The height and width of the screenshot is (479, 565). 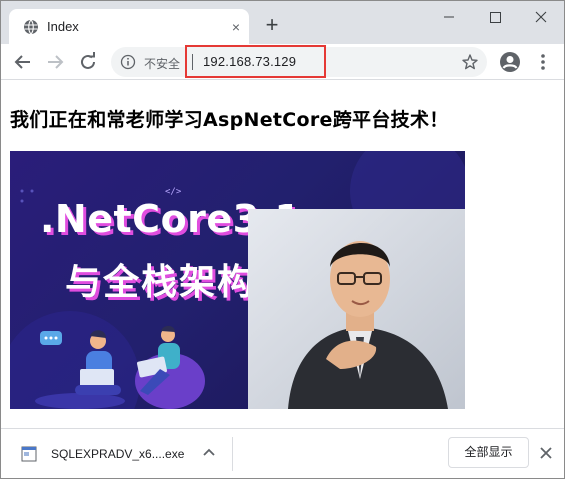 I want to click on exe-file-icon, so click(x=29, y=454).